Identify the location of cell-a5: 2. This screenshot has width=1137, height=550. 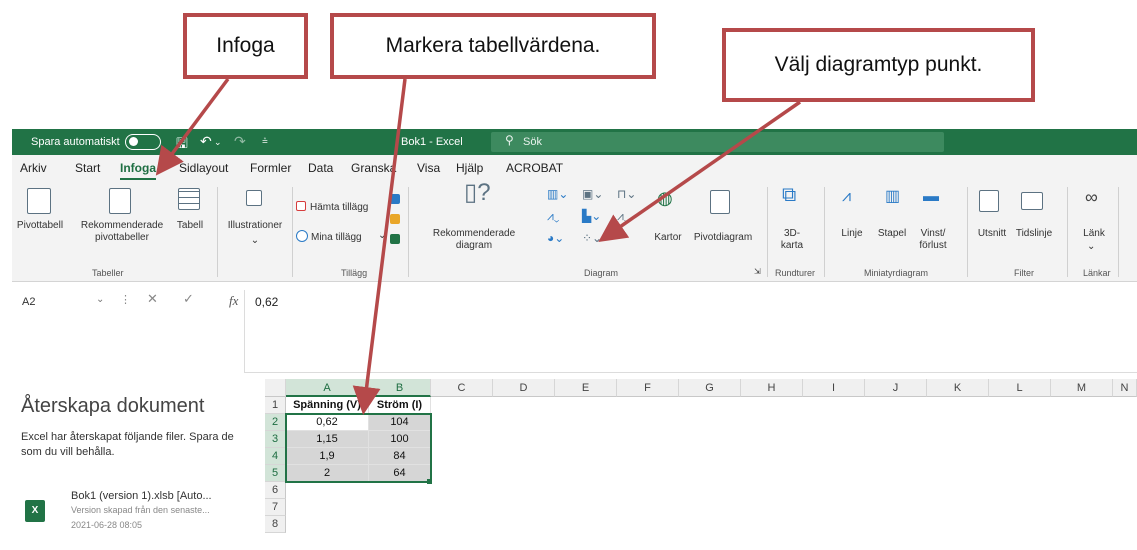
(327, 473).